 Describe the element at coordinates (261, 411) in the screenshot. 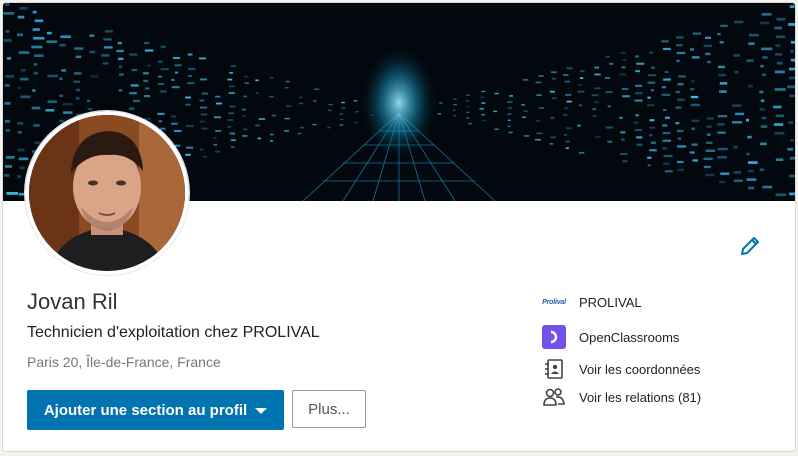

I see `caret-down-icon` at that location.